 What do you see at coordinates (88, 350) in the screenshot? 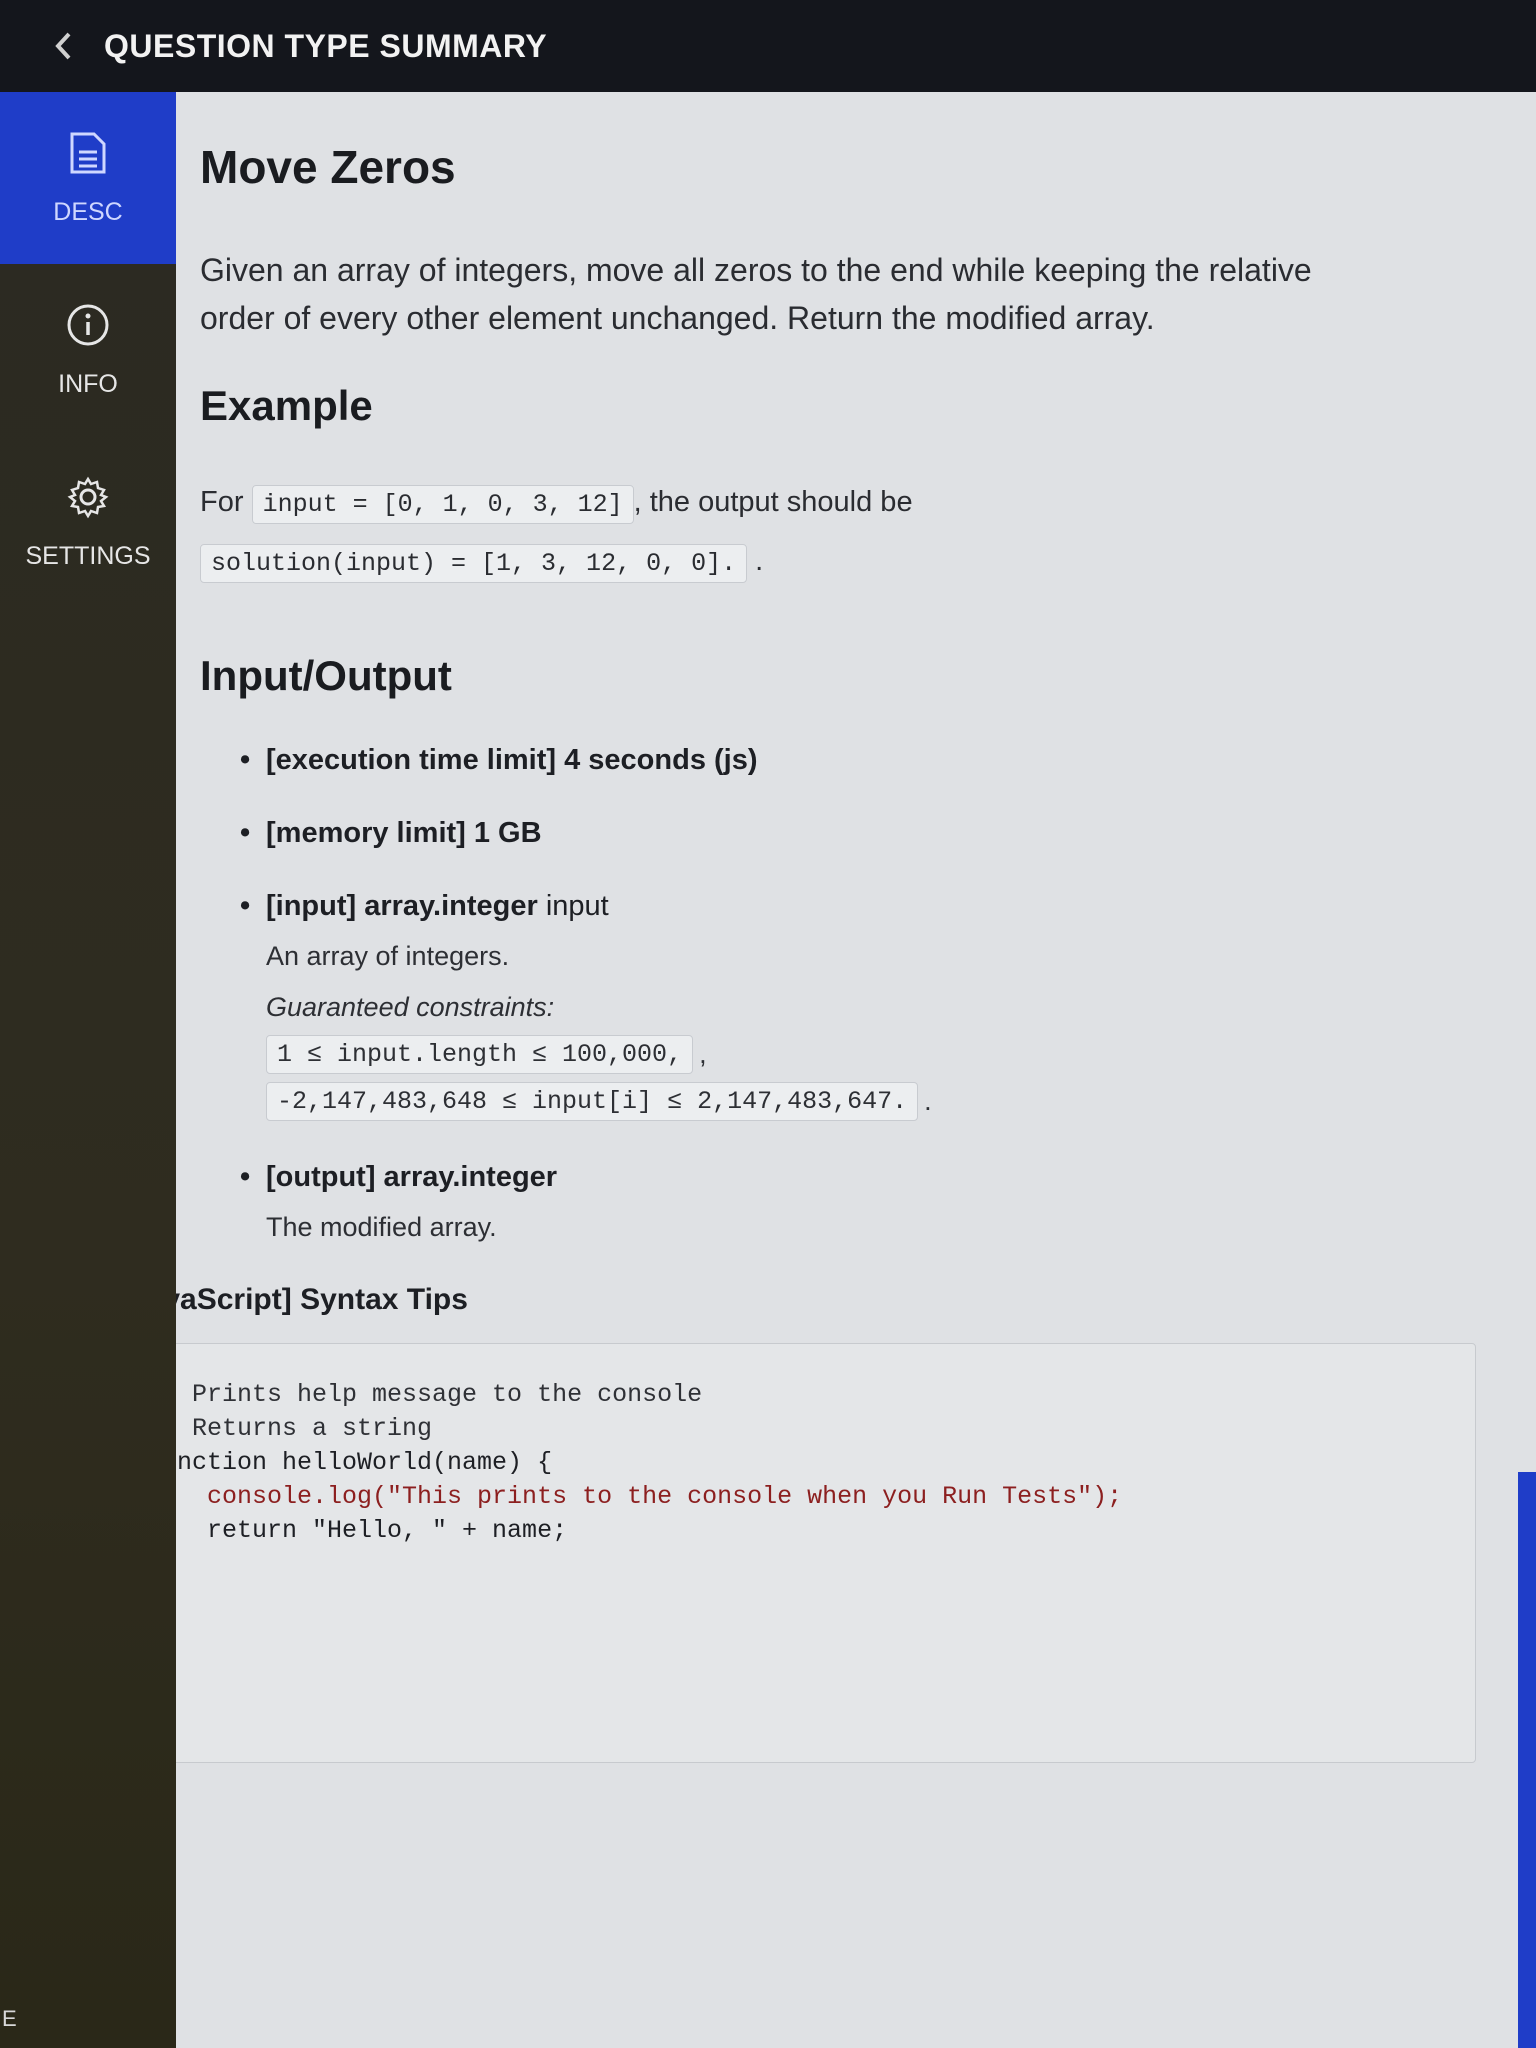
I see `sidebar-item-info: INFO` at bounding box center [88, 350].